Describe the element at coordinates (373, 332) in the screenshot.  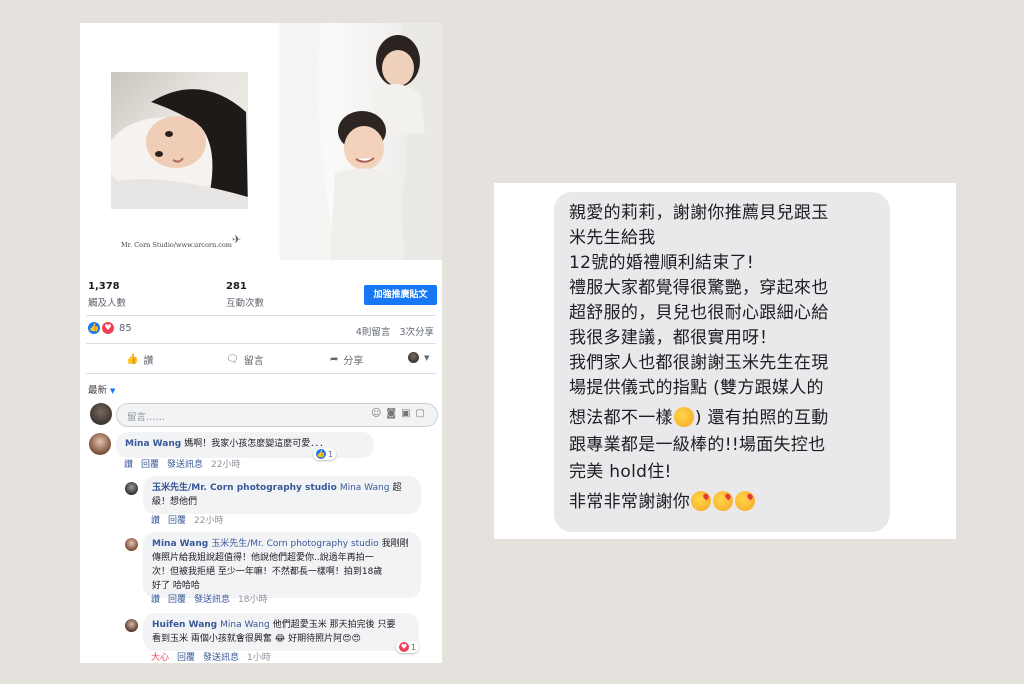
I see `comments-count: 4則留言` at that location.